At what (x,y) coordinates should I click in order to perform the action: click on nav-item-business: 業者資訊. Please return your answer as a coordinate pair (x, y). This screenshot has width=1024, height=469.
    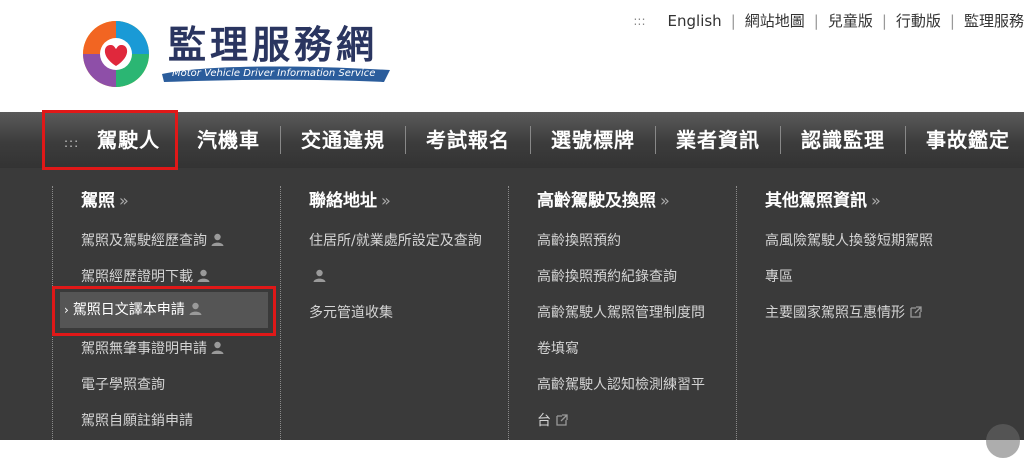
    Looking at the image, I should click on (717, 140).